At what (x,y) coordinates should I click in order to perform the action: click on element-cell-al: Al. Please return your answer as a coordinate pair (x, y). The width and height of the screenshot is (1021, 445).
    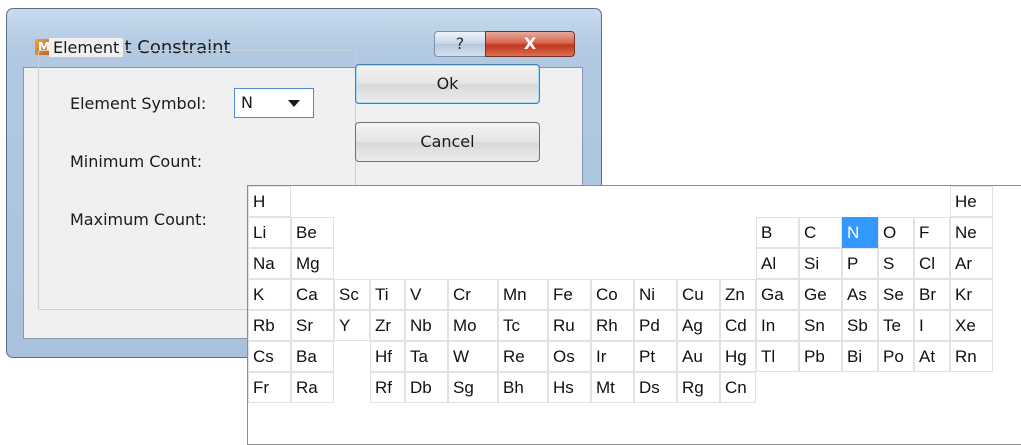
    Looking at the image, I should click on (777, 263).